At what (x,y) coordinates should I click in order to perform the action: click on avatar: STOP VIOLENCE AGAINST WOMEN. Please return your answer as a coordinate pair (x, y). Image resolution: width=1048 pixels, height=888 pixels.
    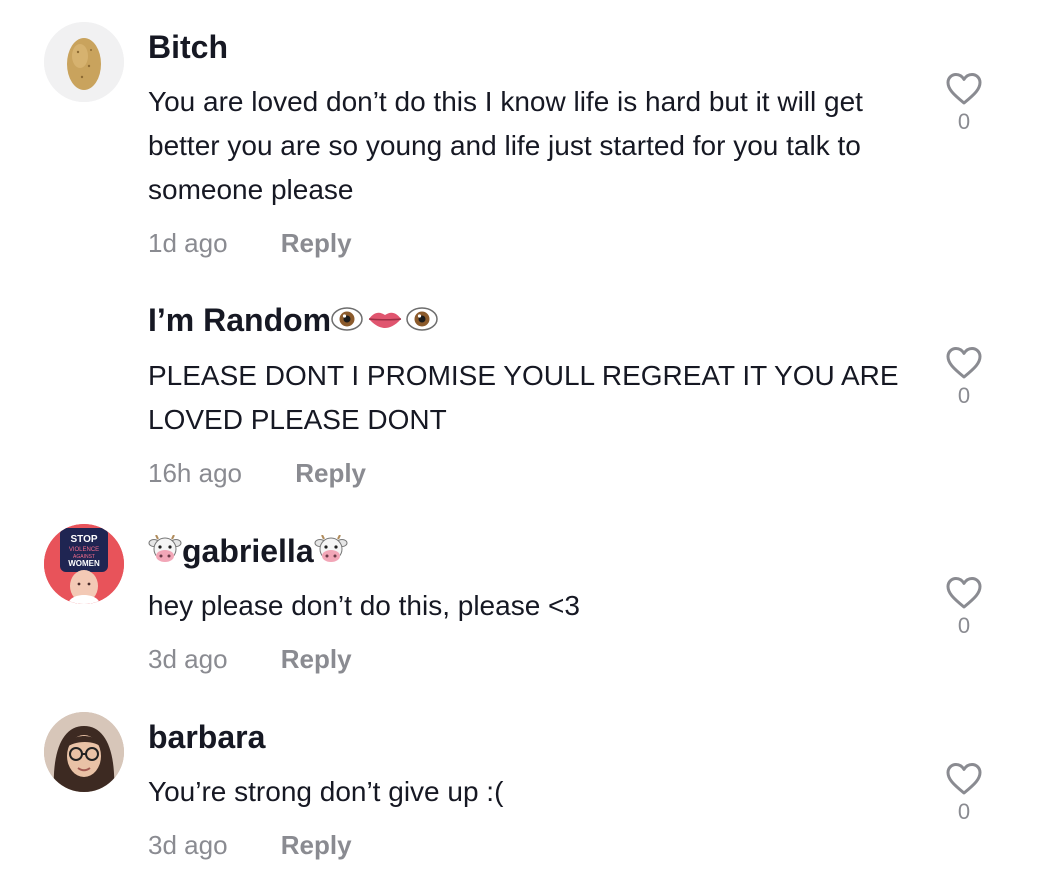
    Looking at the image, I should click on (84, 564).